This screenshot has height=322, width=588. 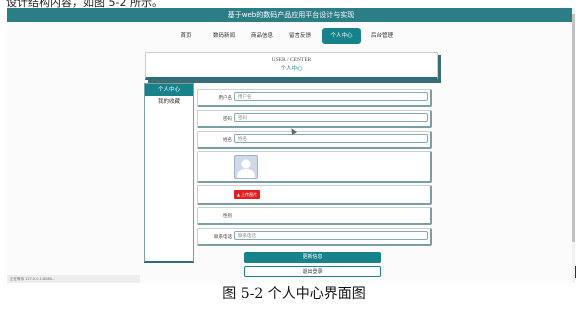 I want to click on phone-label: 联系电话, so click(x=223, y=237).